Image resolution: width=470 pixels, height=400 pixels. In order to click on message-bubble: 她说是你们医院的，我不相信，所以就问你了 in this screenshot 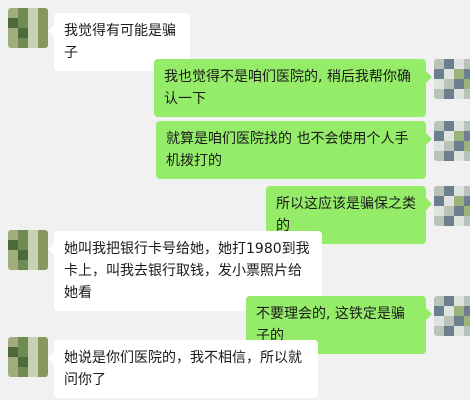, I will do `click(183, 369)`.